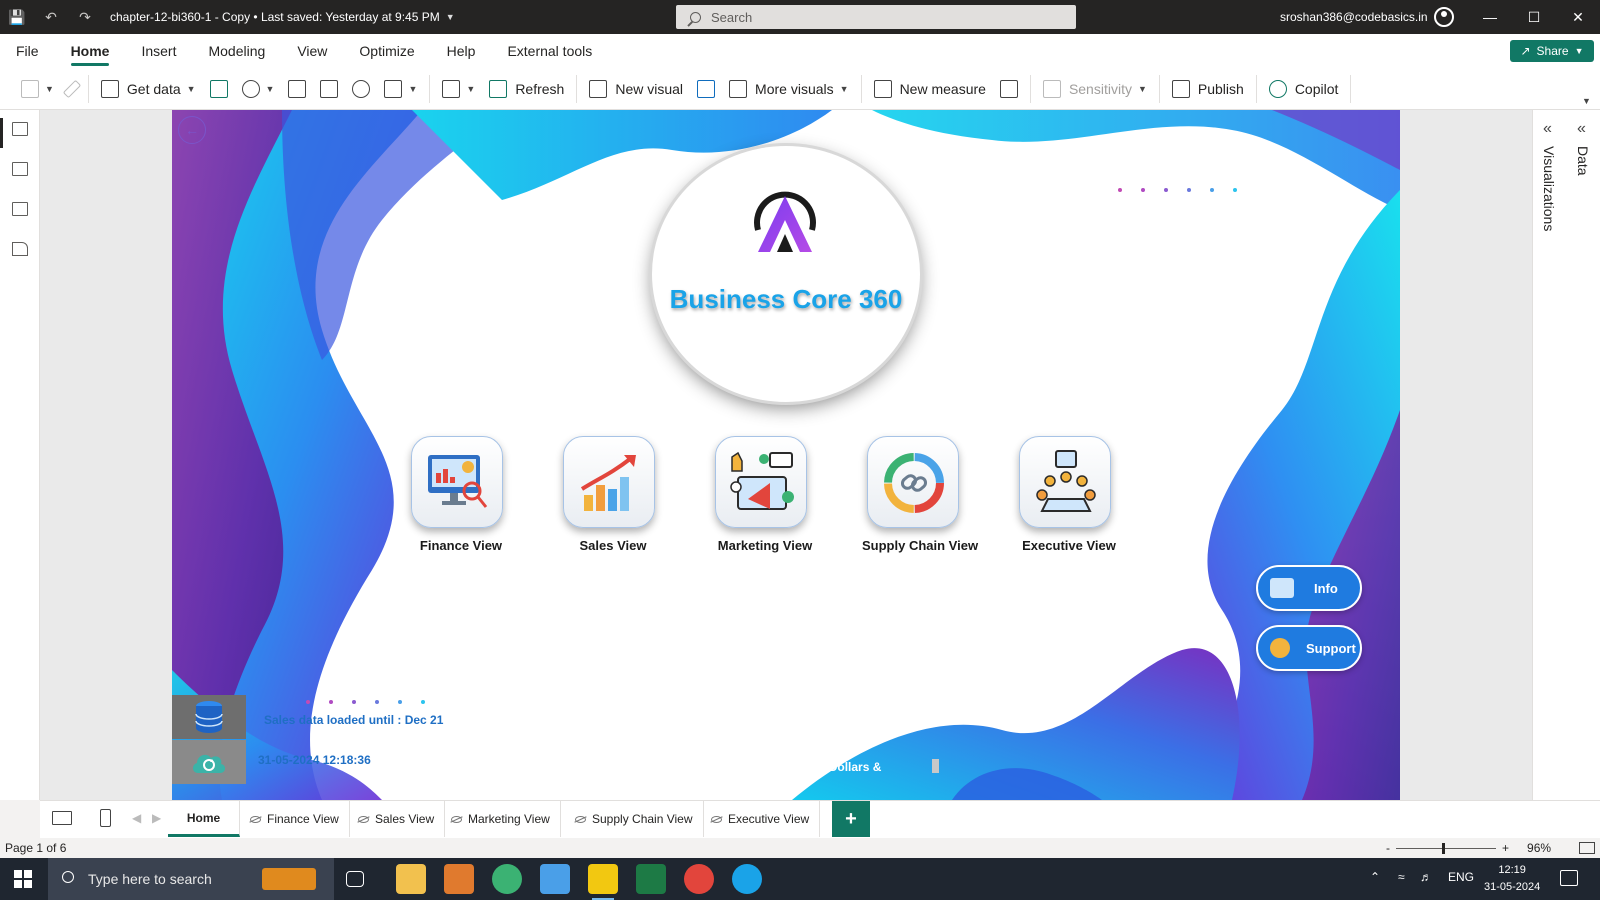 Image resolution: width=1600 pixels, height=900 pixels. What do you see at coordinates (1512, 879) in the screenshot?
I see `clock: 12:19 31-05-2024` at bounding box center [1512, 879].